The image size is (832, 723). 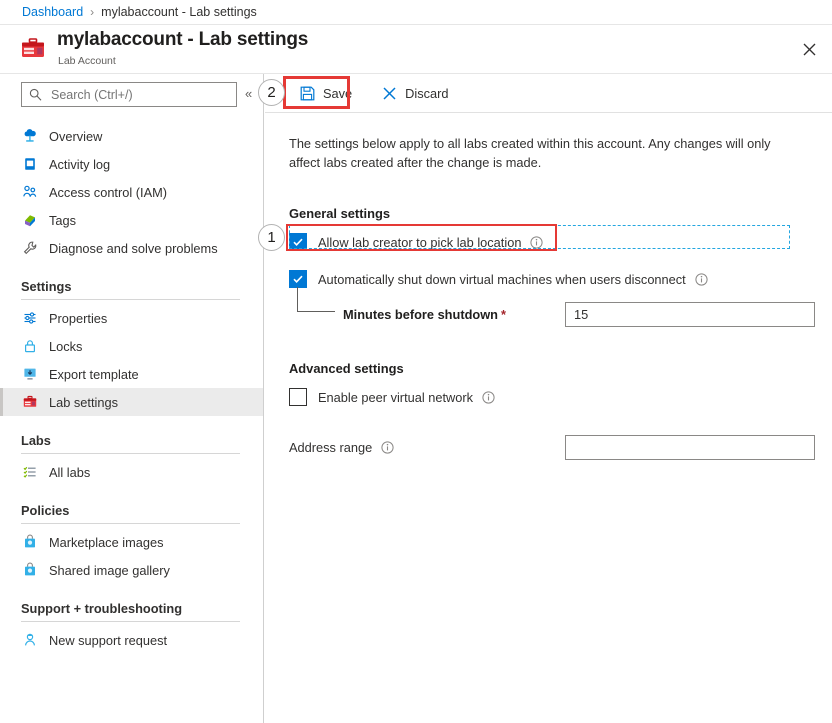 What do you see at coordinates (420, 242) in the screenshot?
I see `allow-lab-location-label: Allow lab creator to pick lab location` at bounding box center [420, 242].